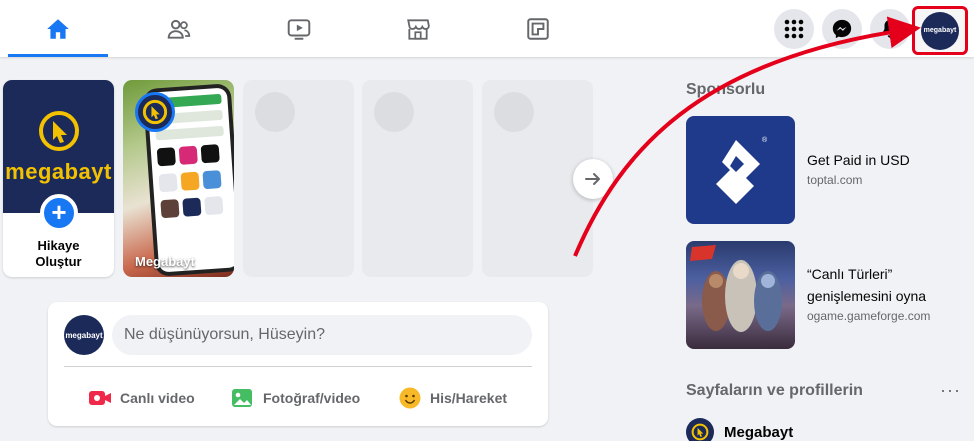 The image size is (974, 441). What do you see at coordinates (850, 274) in the screenshot?
I see `ad-title-line1: “Canlı Türleri”` at bounding box center [850, 274].